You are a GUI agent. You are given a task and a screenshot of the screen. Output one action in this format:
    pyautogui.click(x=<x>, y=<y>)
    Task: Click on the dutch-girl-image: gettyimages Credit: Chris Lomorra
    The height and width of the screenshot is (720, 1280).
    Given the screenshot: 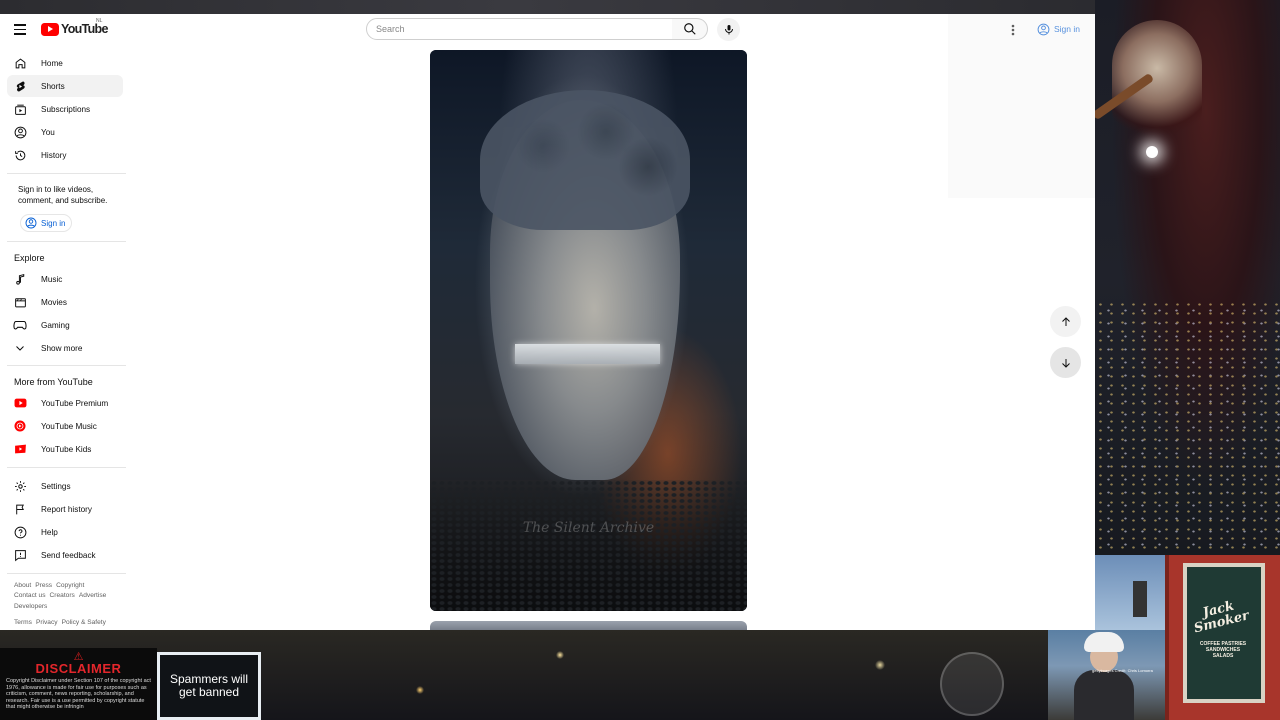 What is the action you would take?
    pyautogui.click(x=1106, y=675)
    